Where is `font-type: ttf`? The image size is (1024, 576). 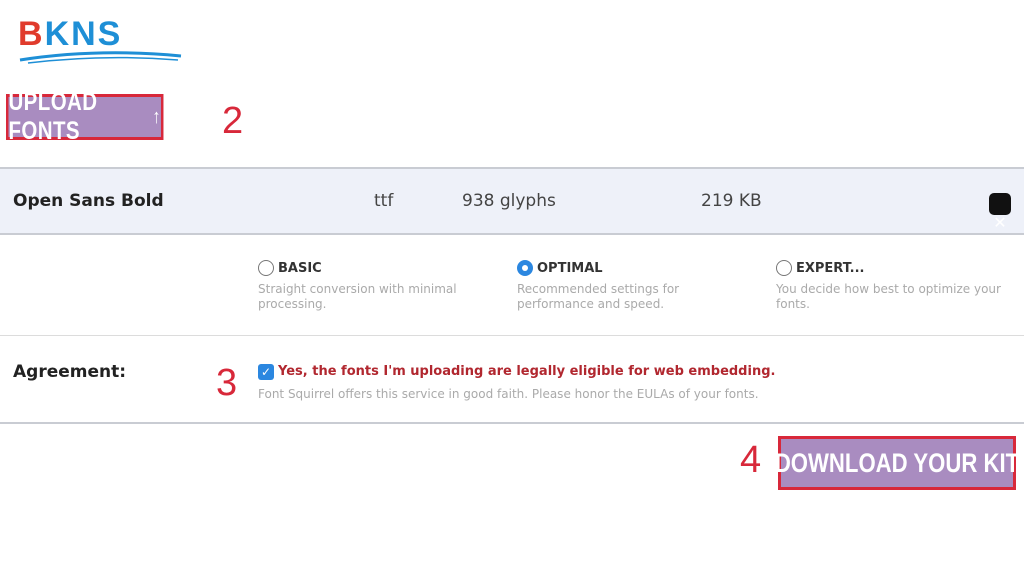
font-type: ttf is located at coordinates (384, 201).